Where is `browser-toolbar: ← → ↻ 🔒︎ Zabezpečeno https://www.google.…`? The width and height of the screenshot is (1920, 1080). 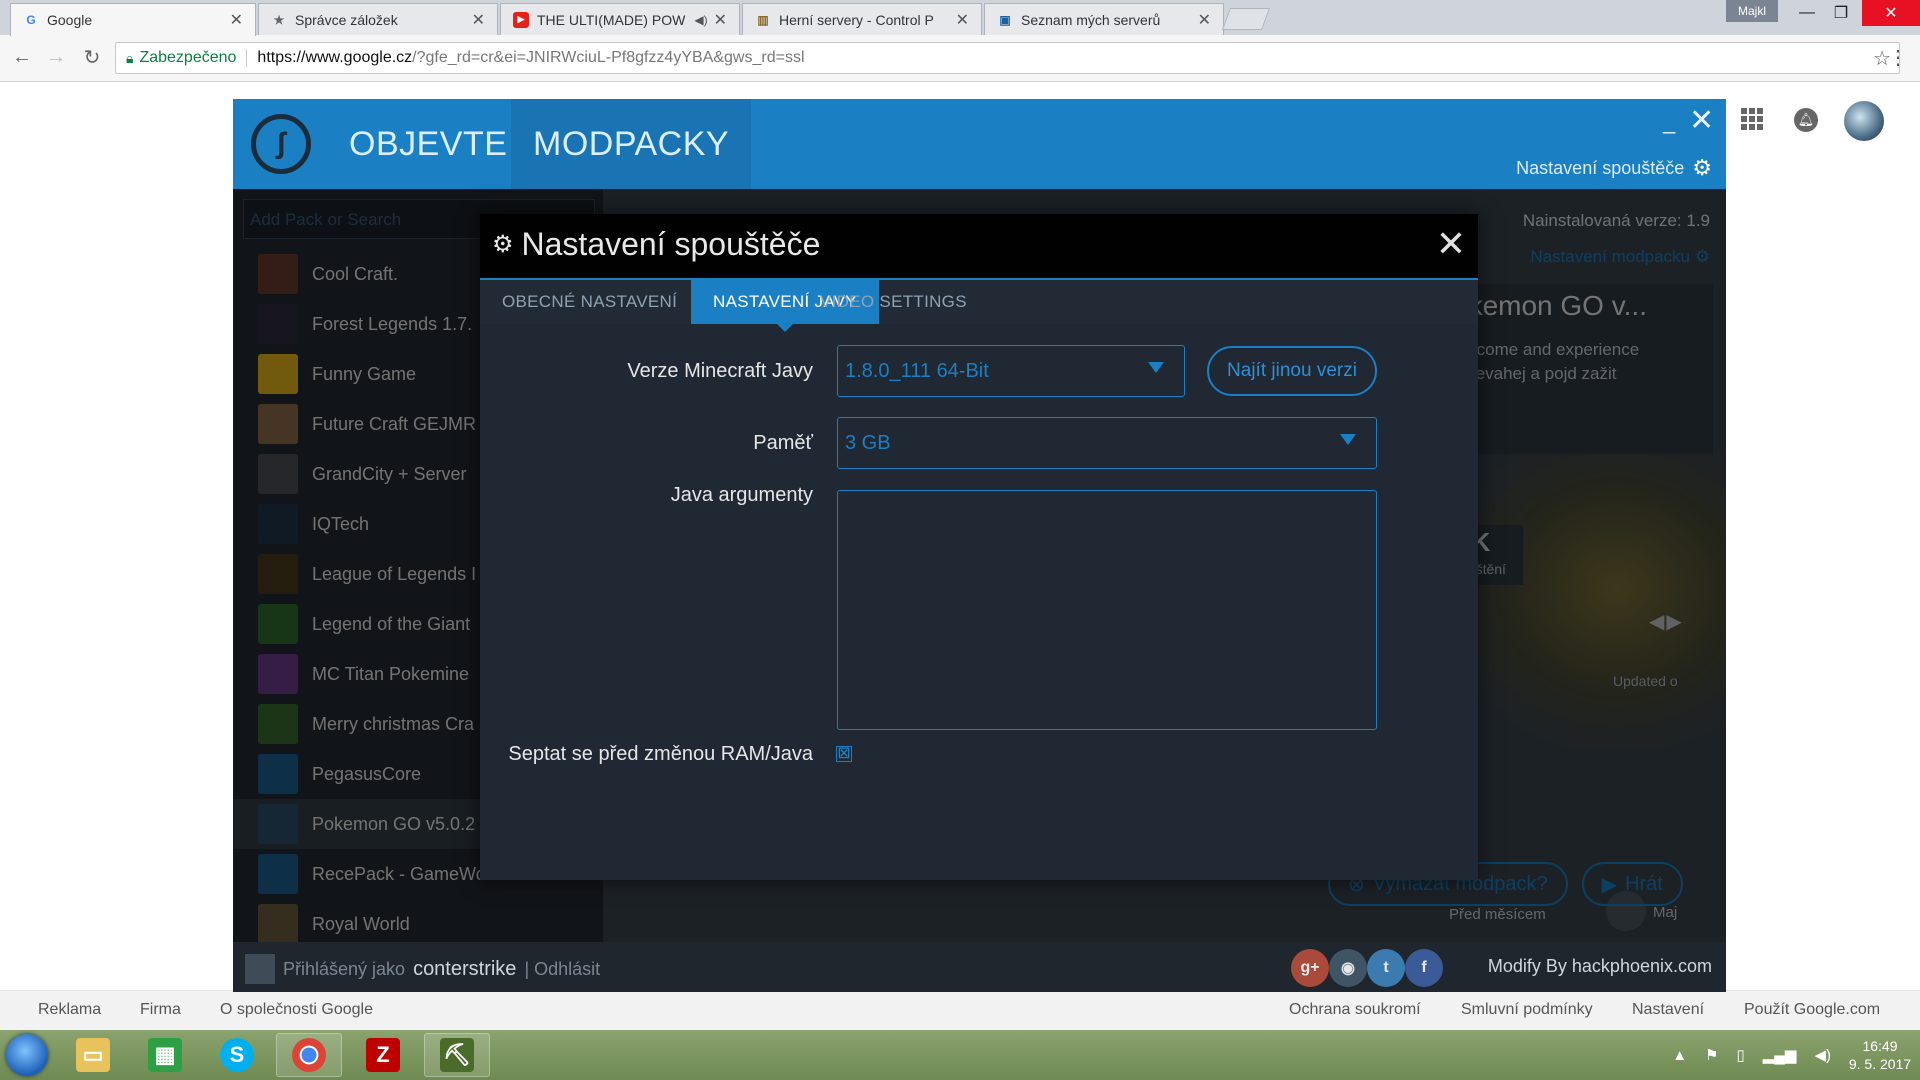 browser-toolbar: ← → ↻ 🔒︎ Zabezpečeno https://www.google.… is located at coordinates (960, 58).